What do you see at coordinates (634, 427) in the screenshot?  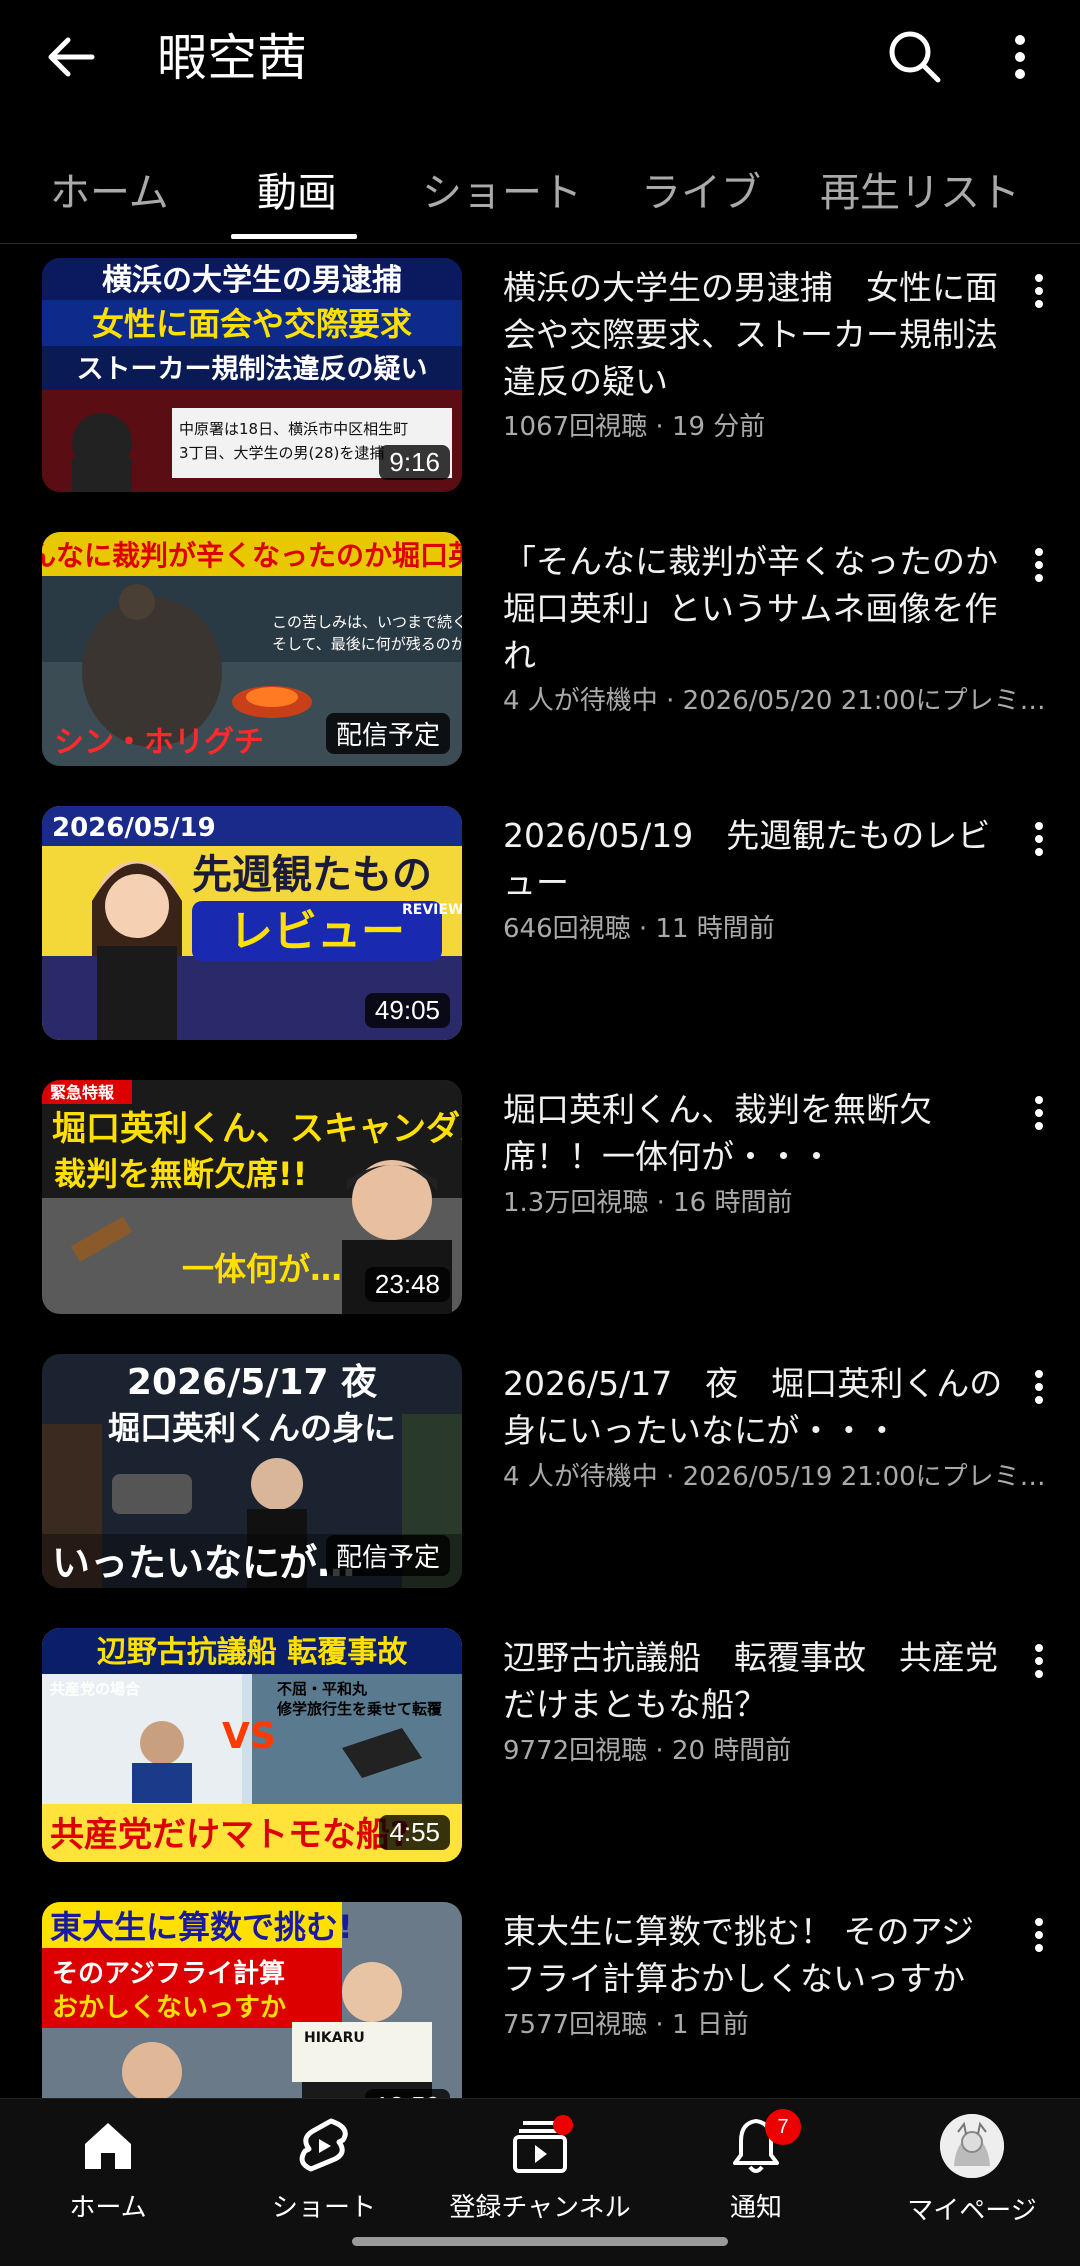 I see `video-meta: 1067回視聴 · 19 分前` at bounding box center [634, 427].